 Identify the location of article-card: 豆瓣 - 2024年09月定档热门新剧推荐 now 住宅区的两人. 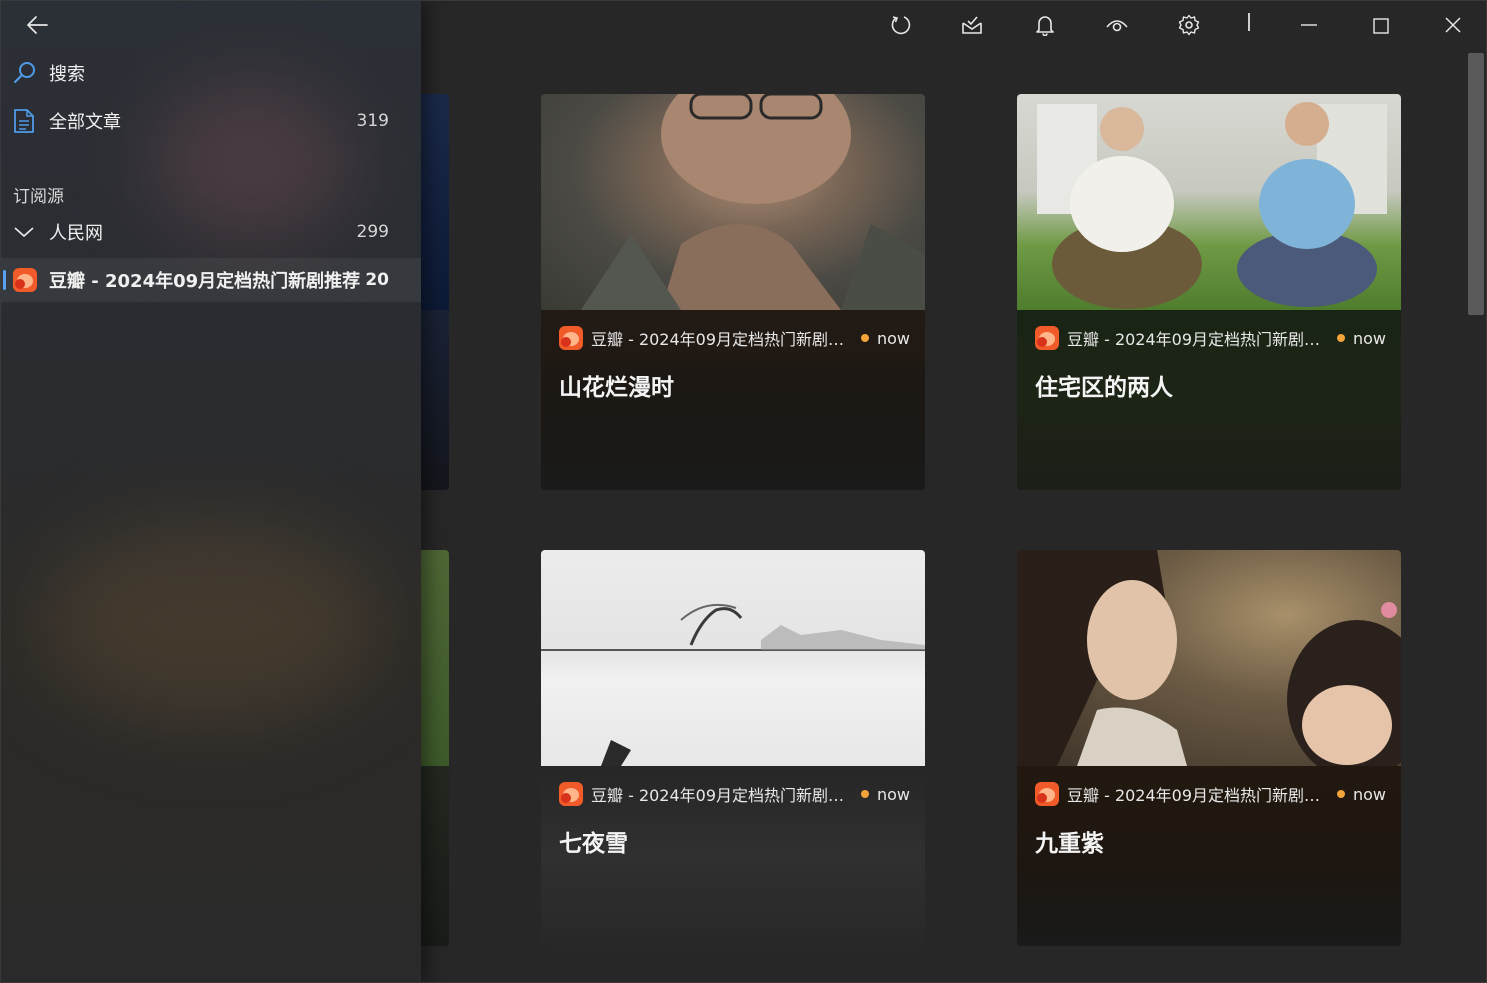
(1209, 292).